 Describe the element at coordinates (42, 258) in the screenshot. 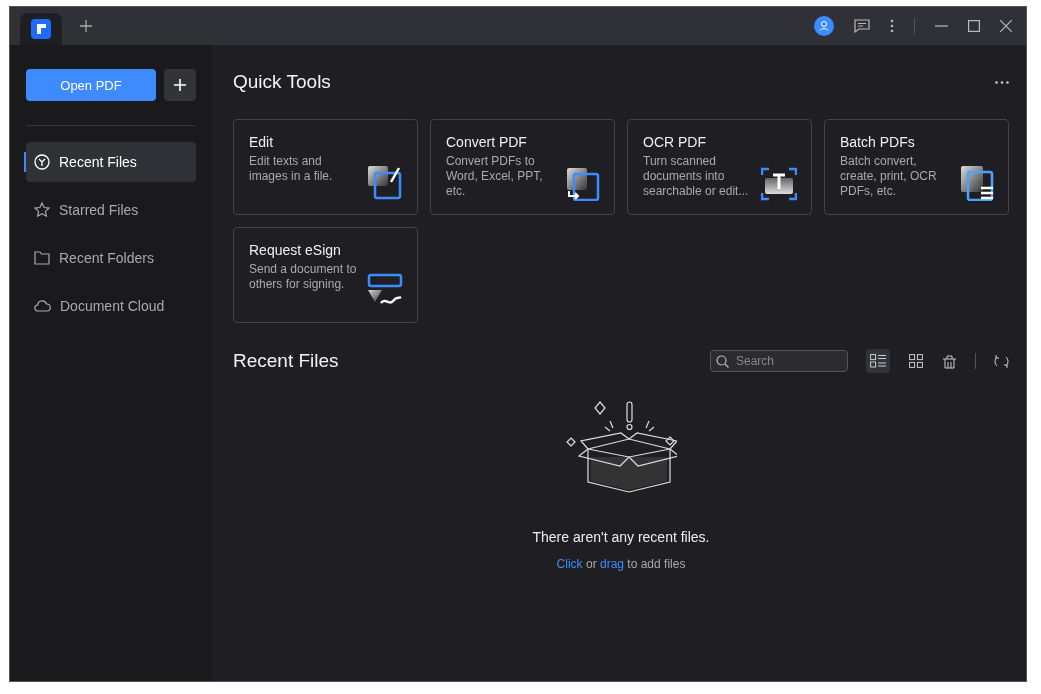

I see `folder-icon` at that location.